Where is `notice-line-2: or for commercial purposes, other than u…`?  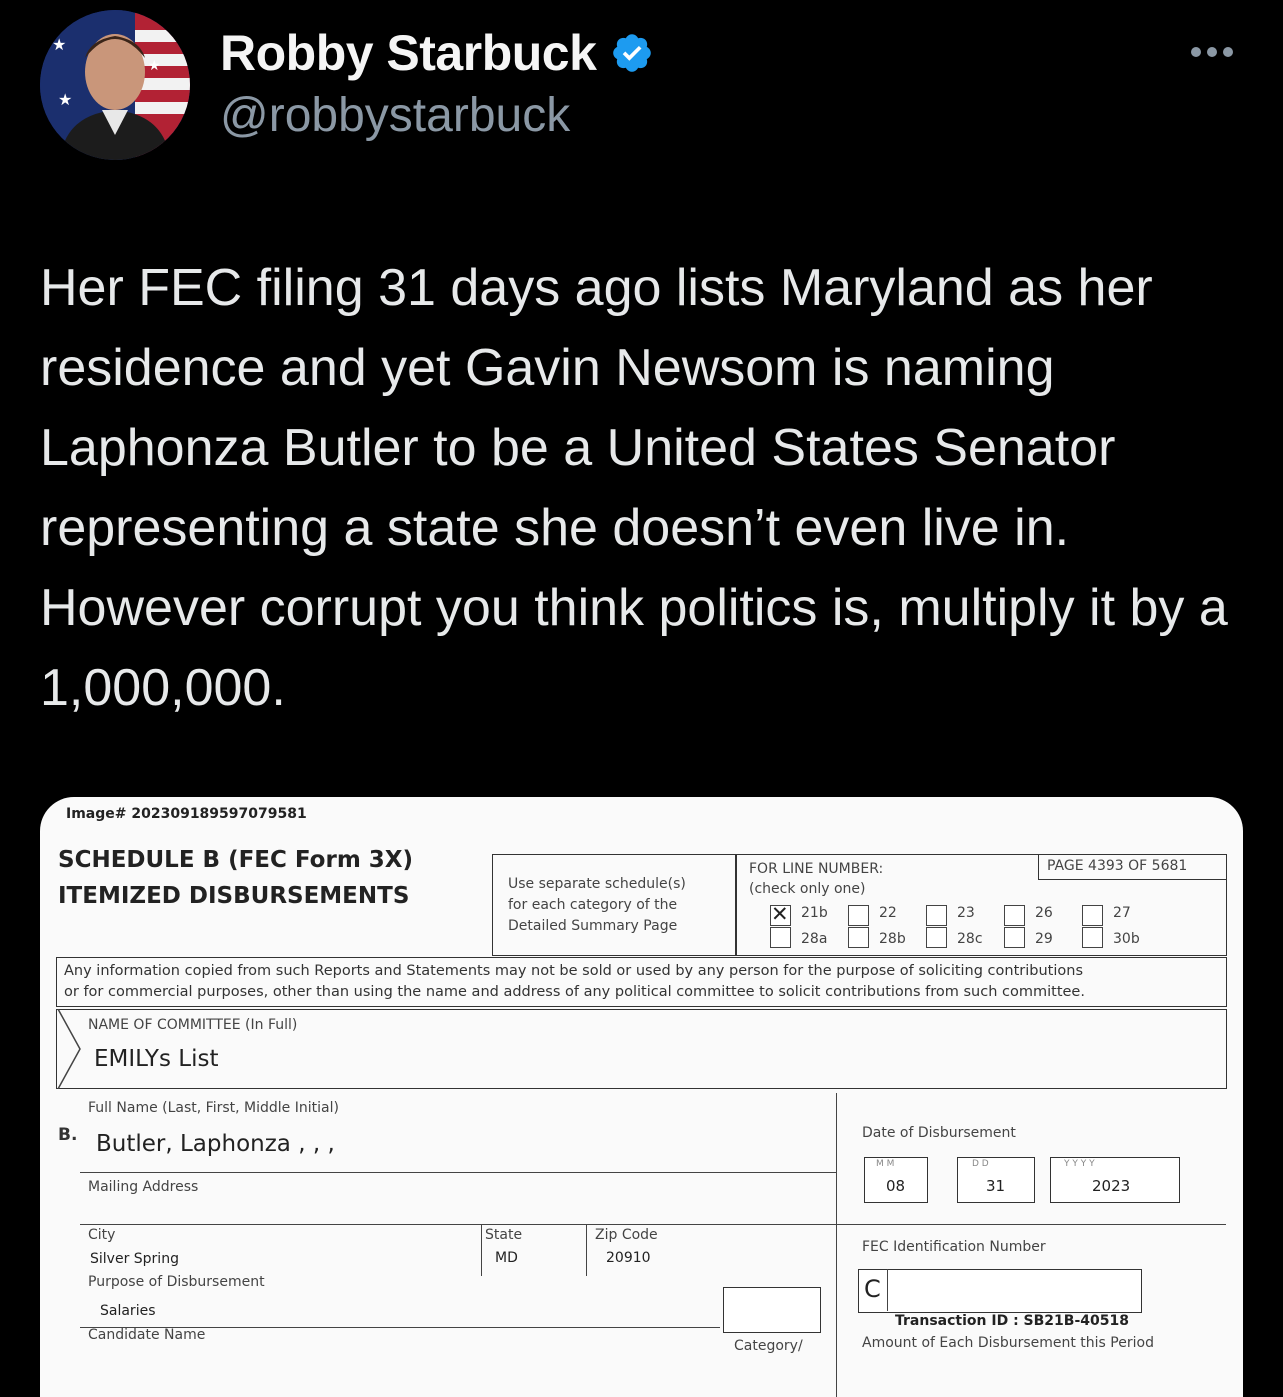 notice-line-2: or for commercial purposes, other than u… is located at coordinates (574, 992).